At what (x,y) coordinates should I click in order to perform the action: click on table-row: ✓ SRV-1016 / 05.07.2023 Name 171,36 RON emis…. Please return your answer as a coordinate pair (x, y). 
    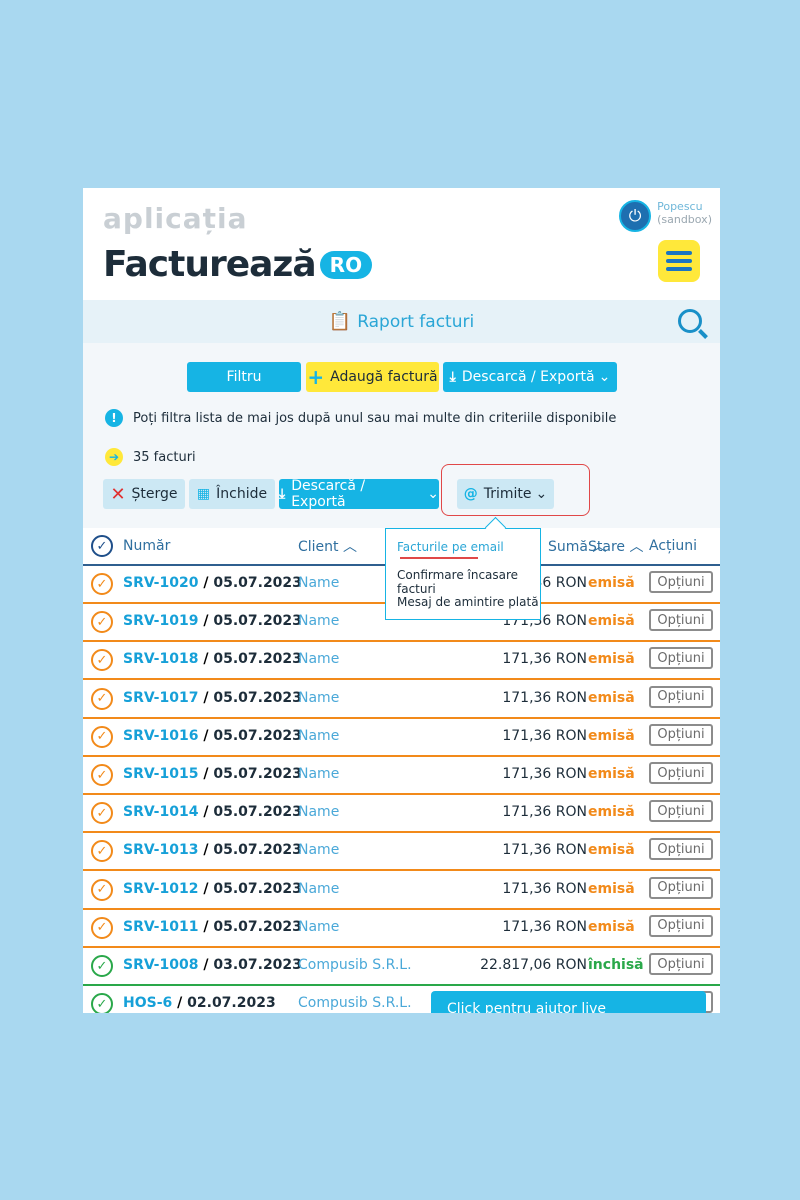
    Looking at the image, I should click on (401, 737).